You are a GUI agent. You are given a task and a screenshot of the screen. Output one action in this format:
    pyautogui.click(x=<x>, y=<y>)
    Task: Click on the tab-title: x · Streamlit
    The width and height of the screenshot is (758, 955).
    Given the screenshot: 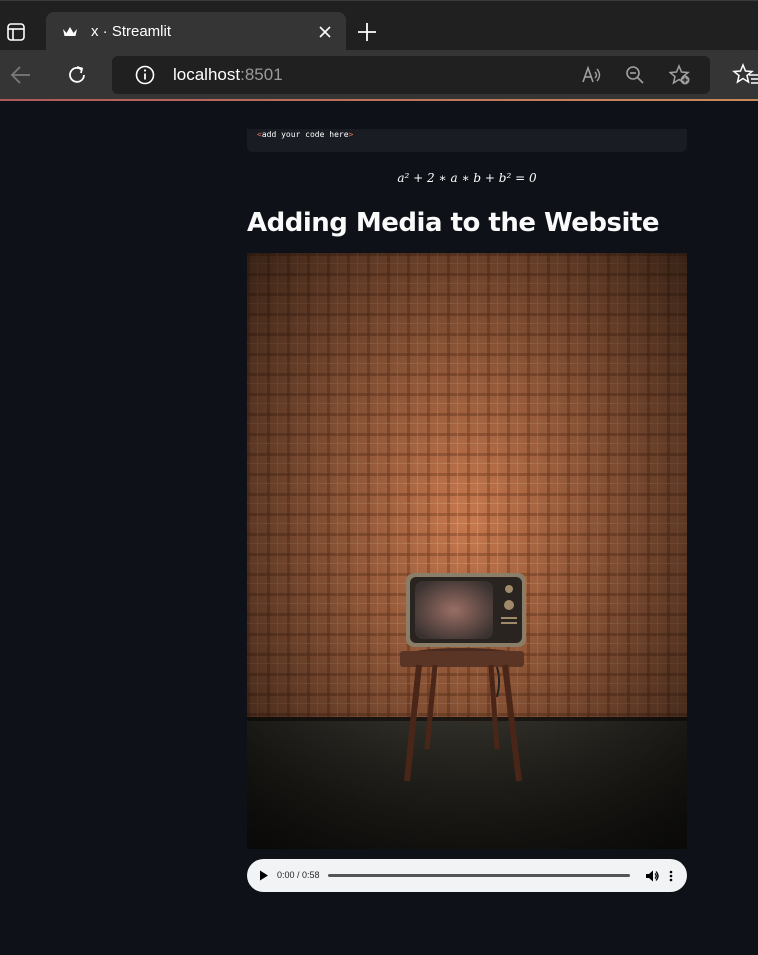 What is the action you would take?
    pyautogui.click(x=131, y=31)
    